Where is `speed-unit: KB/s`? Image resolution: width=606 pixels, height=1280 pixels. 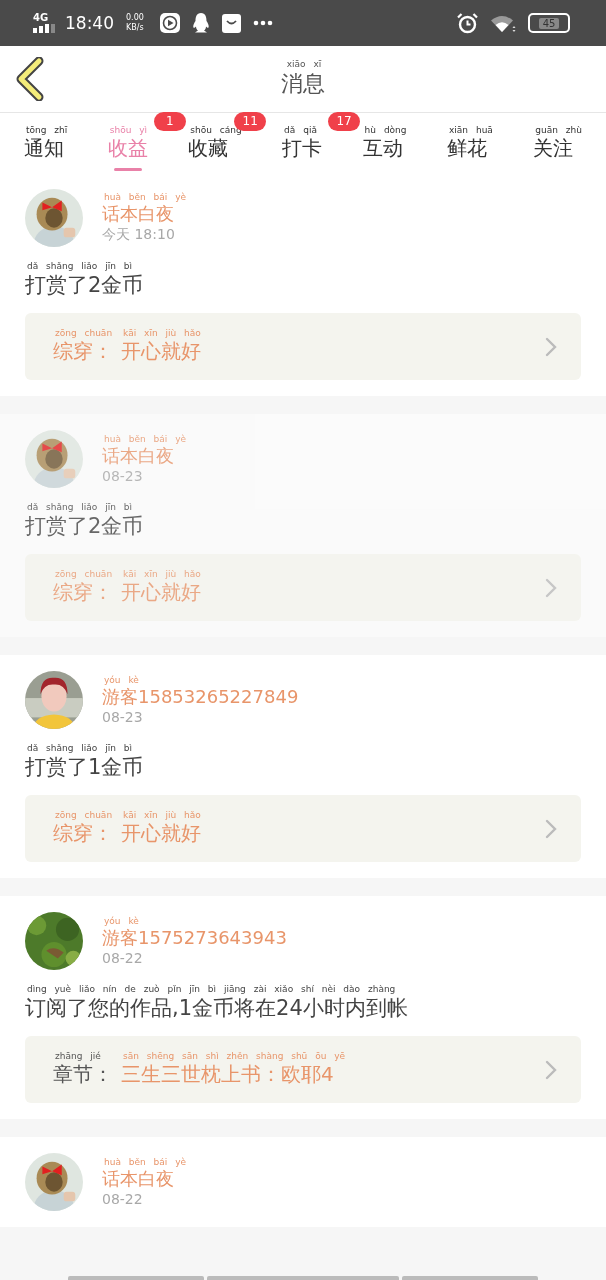
speed-unit: KB/s is located at coordinates (135, 28).